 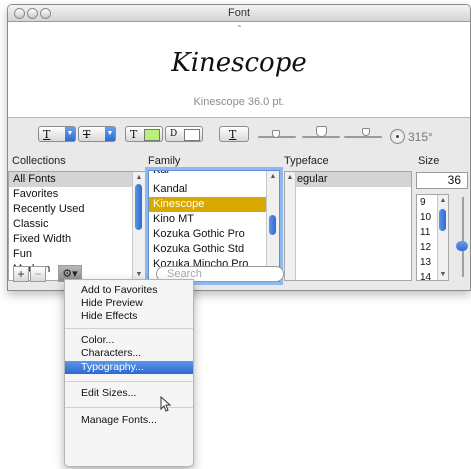 I want to click on document-color-button: D, so click(x=184, y=134).